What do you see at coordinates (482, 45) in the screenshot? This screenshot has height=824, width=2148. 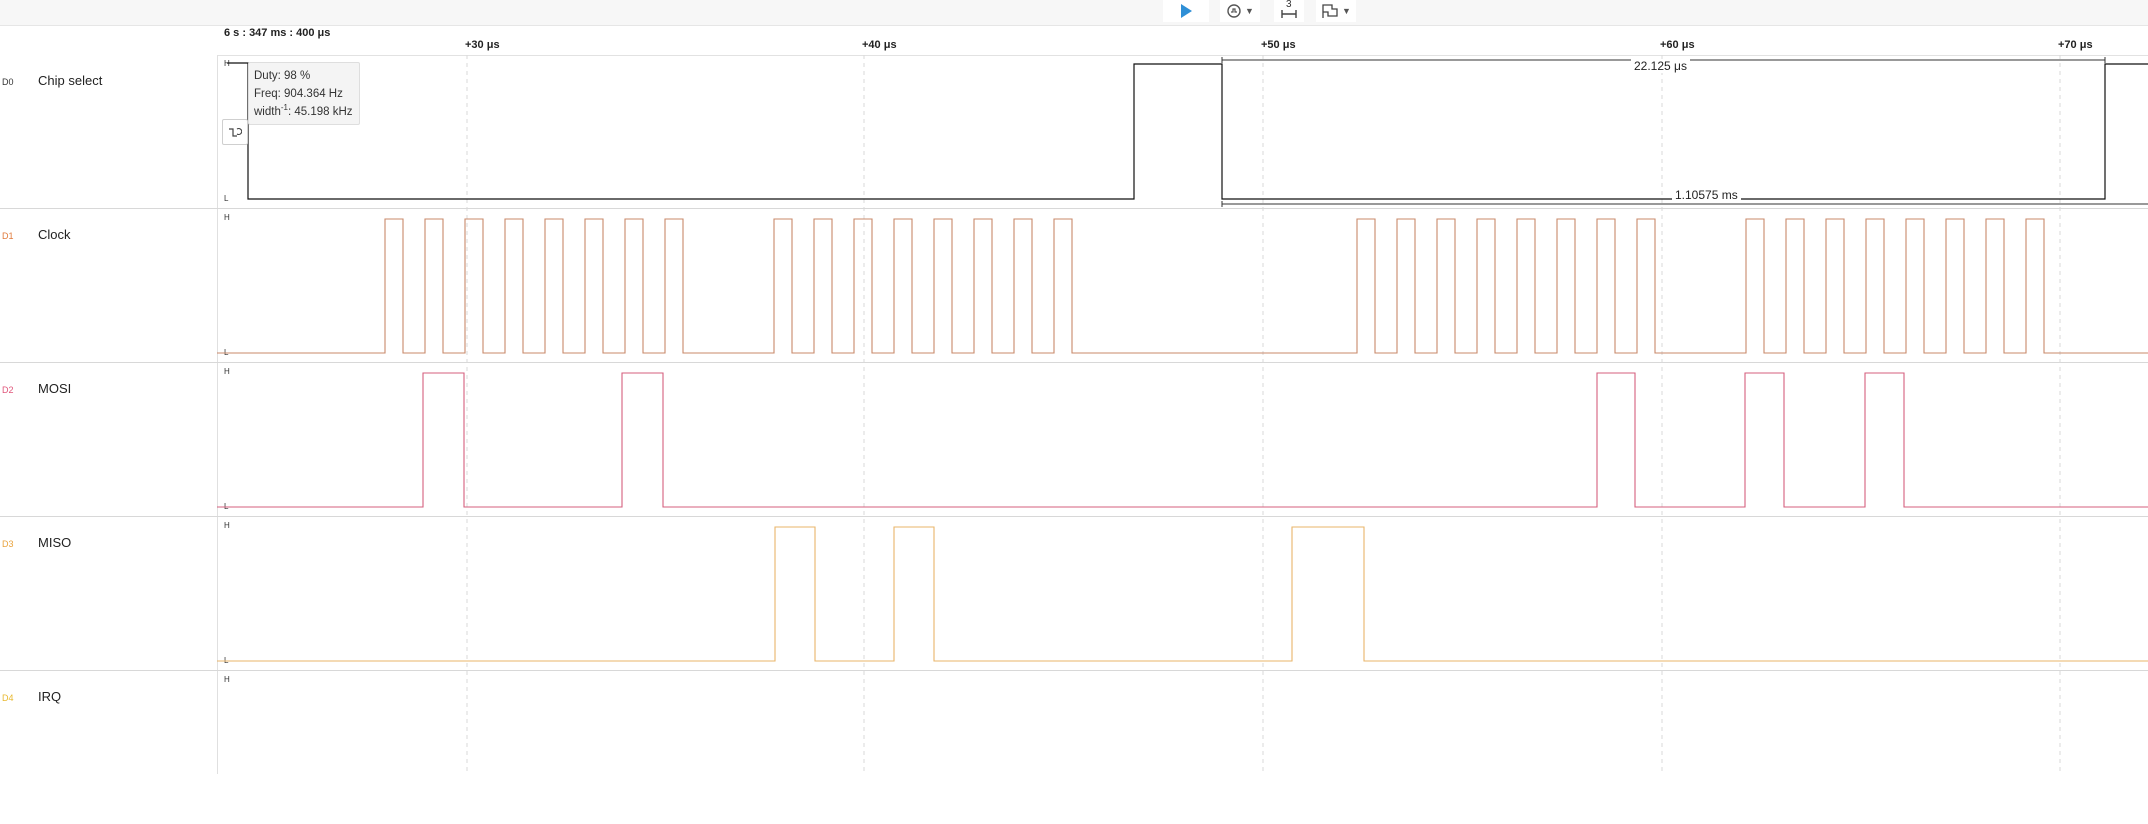 I see `tick-label: +30 μs` at bounding box center [482, 45].